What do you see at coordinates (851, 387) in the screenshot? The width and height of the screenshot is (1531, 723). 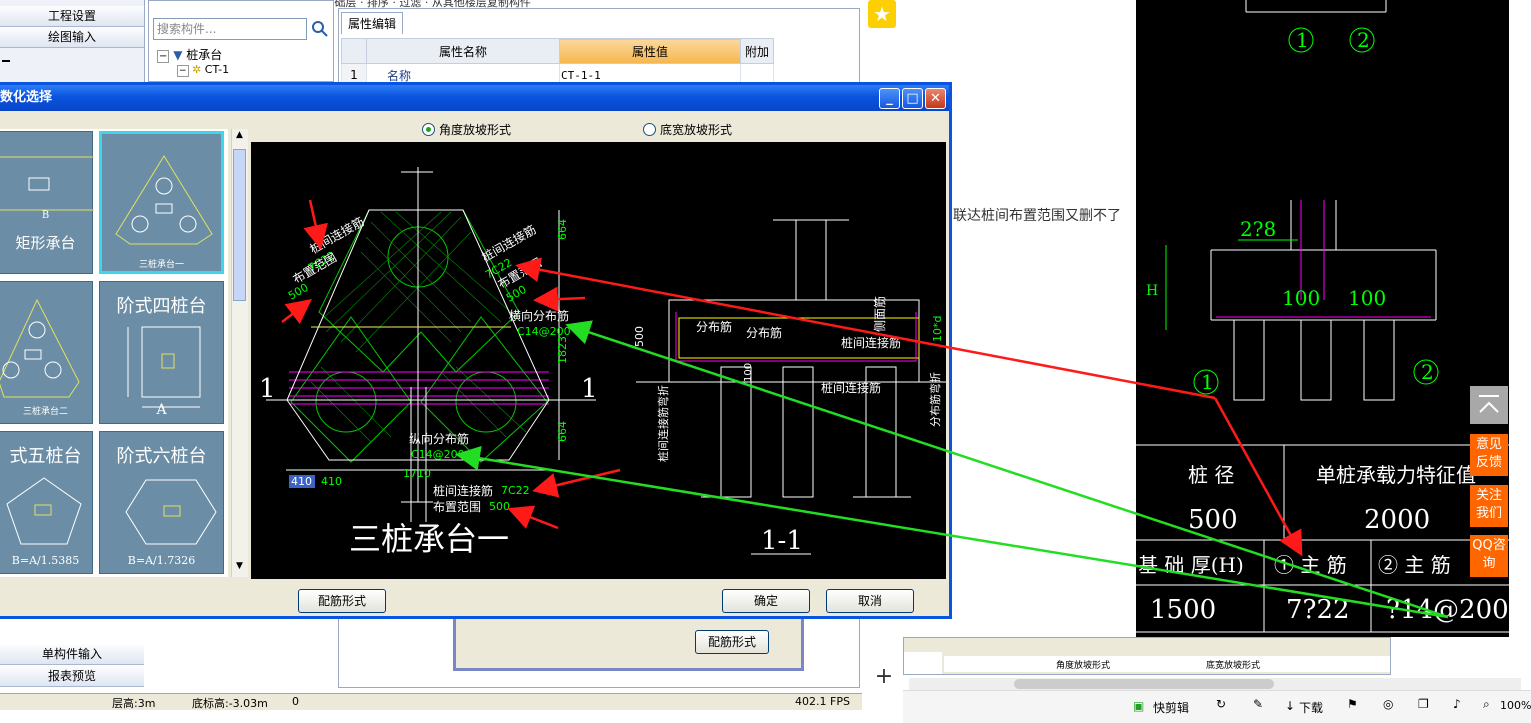 I see `cad-label-between-pile-sec2: 桩间连接筋` at bounding box center [851, 387].